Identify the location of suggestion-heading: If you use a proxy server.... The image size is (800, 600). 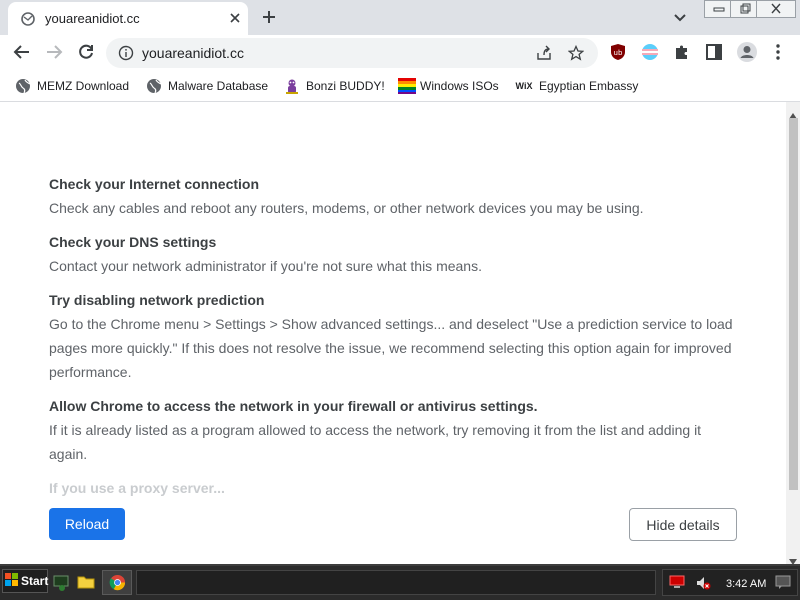
(137, 488).